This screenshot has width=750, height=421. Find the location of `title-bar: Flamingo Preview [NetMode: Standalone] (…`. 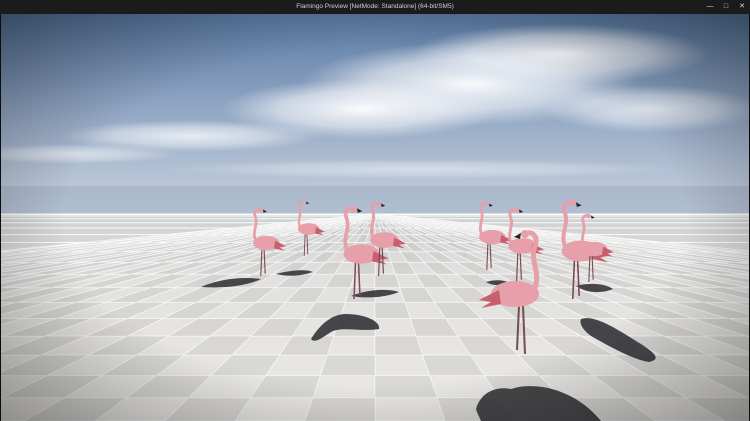

title-bar: Flamingo Preview [NetMode: Standalone] (… is located at coordinates (375, 7).